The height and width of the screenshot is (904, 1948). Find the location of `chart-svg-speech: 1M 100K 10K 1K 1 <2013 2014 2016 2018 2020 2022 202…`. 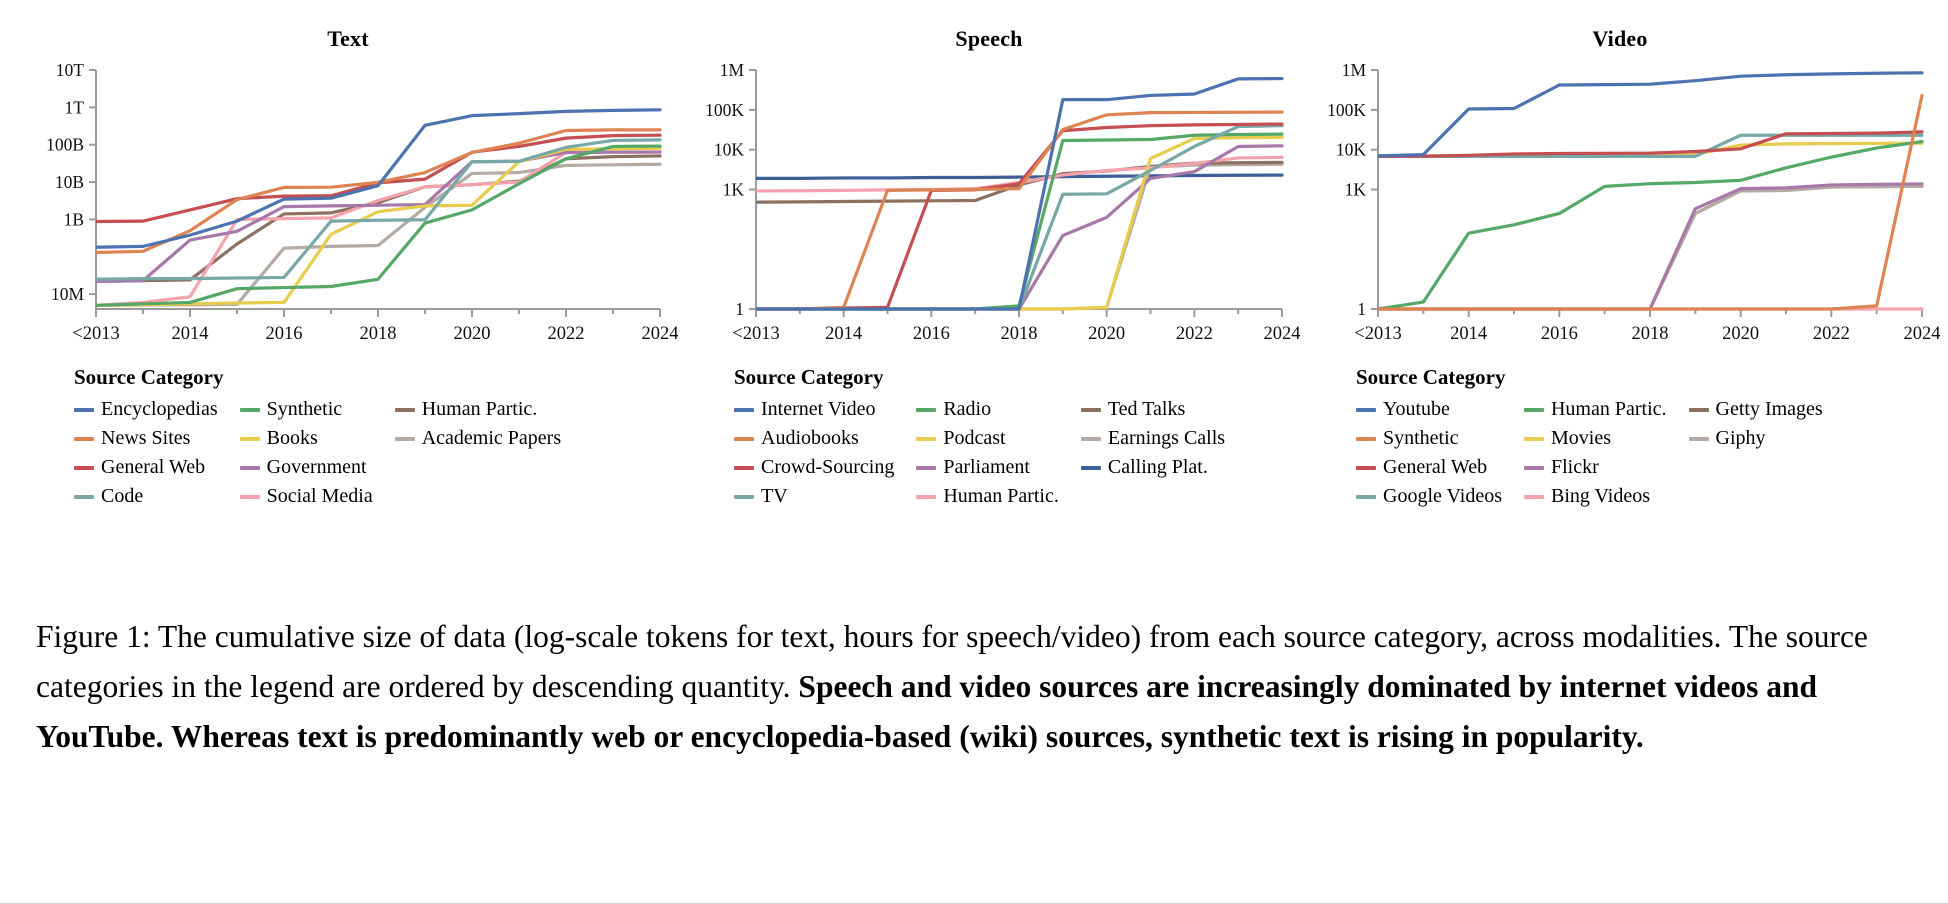

chart-svg-speech: 1M 100K 10K 1K 1 <2013 2014 2016 2018 2020 2022 202… is located at coordinates (1003, 202).